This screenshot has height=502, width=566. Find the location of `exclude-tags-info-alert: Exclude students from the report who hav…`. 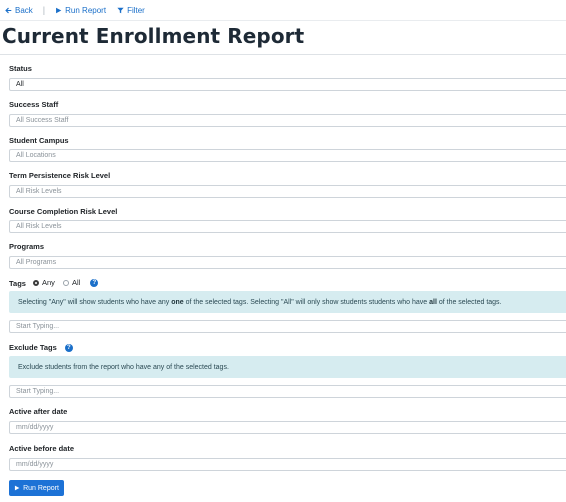

exclude-tags-info-alert: Exclude students from the report who hav… is located at coordinates (287, 367).